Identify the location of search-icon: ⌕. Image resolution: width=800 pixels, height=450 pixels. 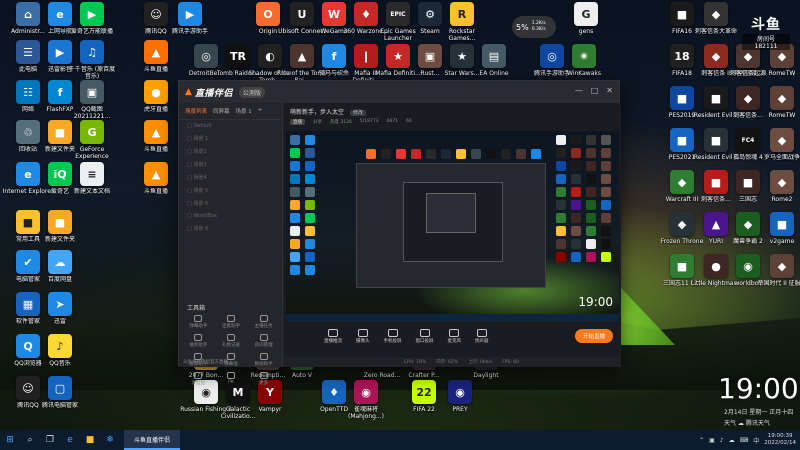
(30, 440).